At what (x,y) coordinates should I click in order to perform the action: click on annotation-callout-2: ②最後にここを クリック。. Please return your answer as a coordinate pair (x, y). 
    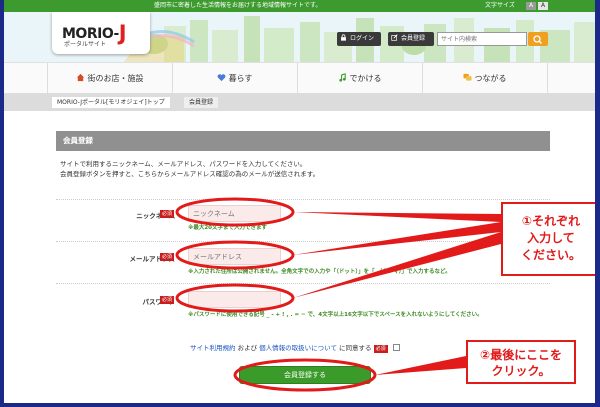
    Looking at the image, I should click on (521, 362).